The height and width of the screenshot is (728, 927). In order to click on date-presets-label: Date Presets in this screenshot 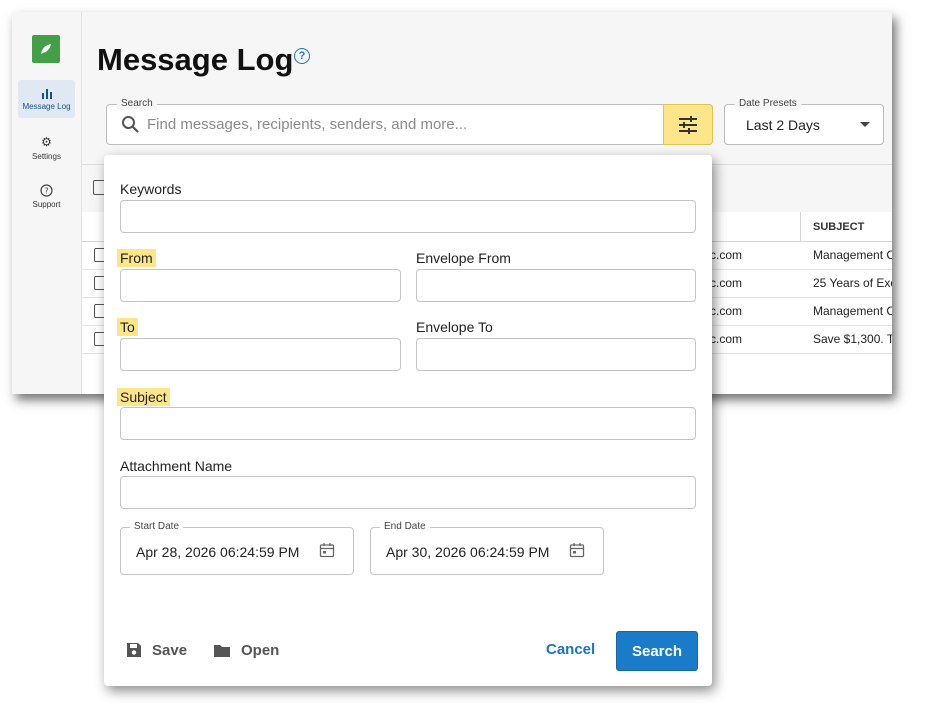, I will do `click(768, 104)`.